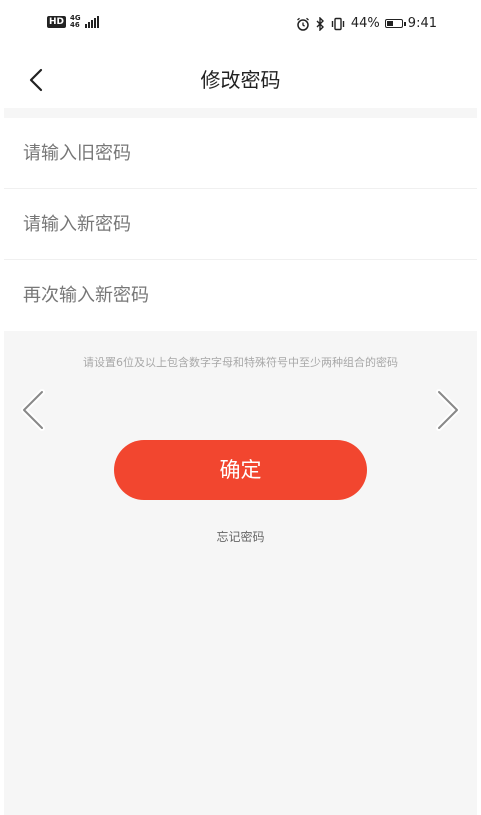 The width and height of the screenshot is (481, 815). Describe the element at coordinates (338, 23) in the screenshot. I see `vibrate-icon` at that location.